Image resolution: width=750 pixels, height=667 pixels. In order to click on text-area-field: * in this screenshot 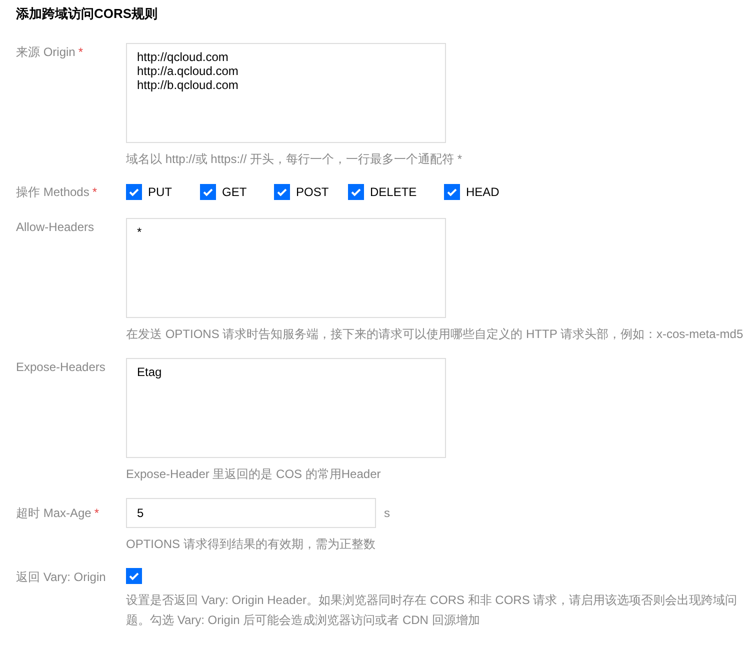, I will do `click(286, 268)`.